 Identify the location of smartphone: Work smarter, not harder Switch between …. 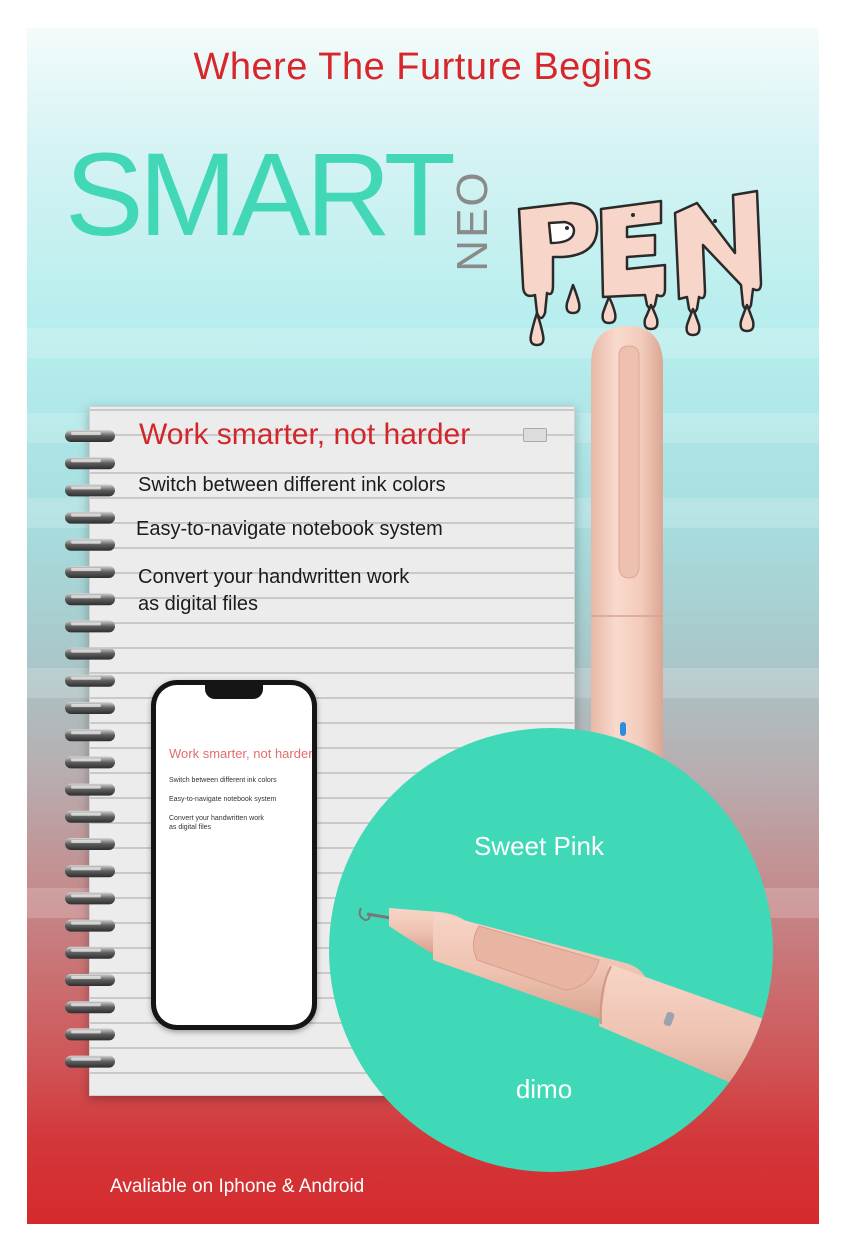
(234, 855).